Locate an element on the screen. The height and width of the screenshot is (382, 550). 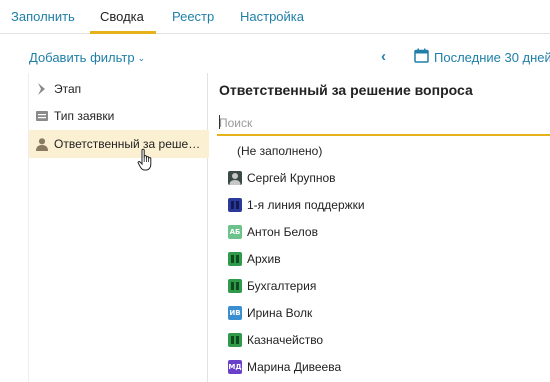
option-user: АБ Антон Белов is located at coordinates (380, 233).